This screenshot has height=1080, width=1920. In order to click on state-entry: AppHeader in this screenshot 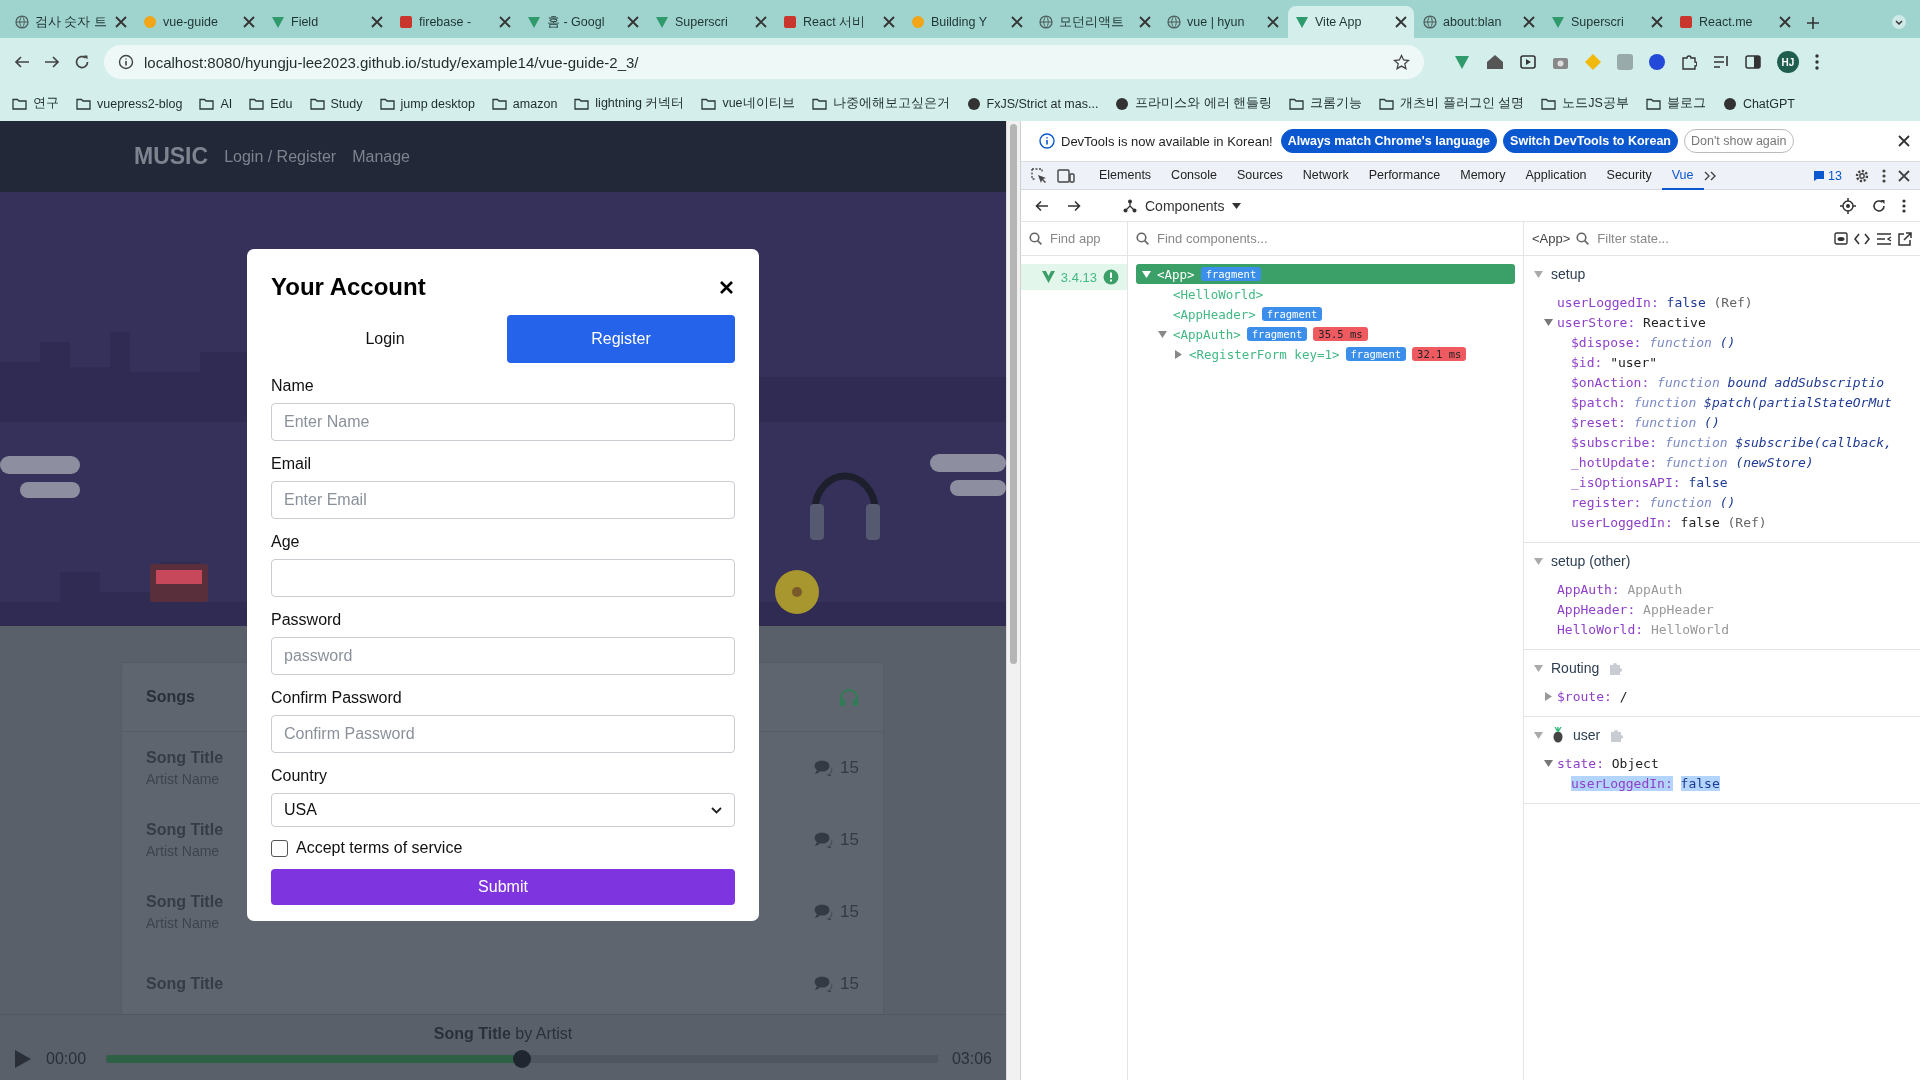, I will do `click(1635, 609)`.